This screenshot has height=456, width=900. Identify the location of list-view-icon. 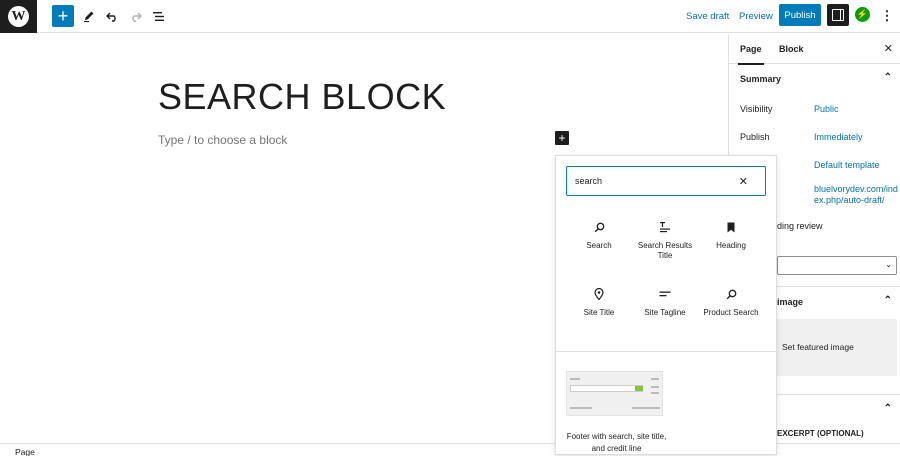
(158, 16).